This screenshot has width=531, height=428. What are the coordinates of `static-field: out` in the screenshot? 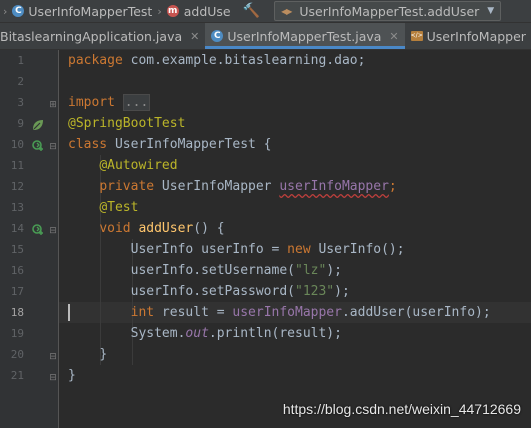 It's located at (197, 333).